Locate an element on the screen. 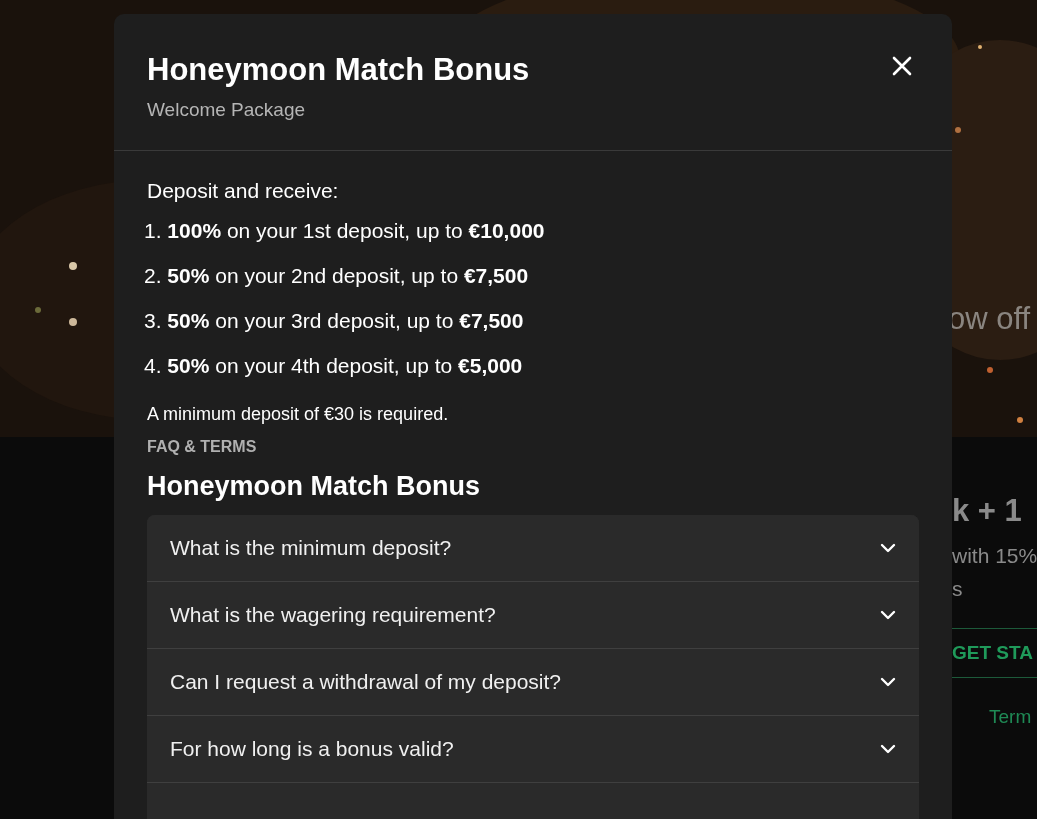 This screenshot has height=819, width=1037. close-icon is located at coordinates (902, 66).